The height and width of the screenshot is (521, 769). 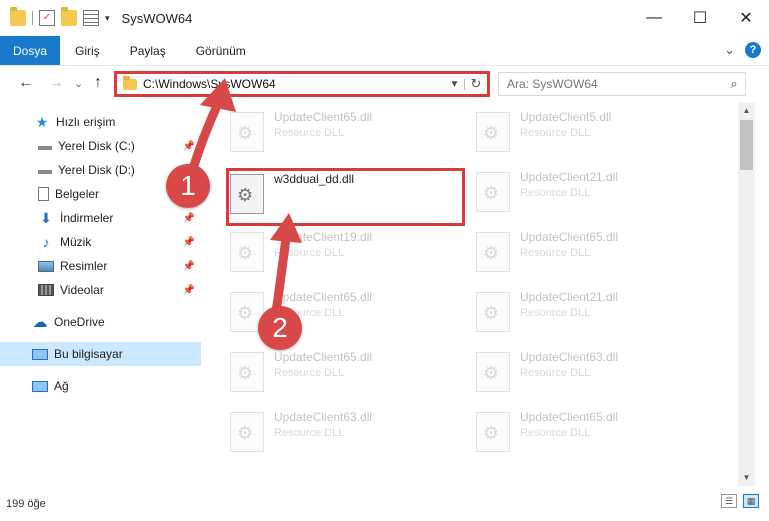 I want to click on navigation-bar: ← → ⌄ ↑ C:\Windows\SysWOW64 ▼ ↻ ⌕, so click(x=384, y=84).